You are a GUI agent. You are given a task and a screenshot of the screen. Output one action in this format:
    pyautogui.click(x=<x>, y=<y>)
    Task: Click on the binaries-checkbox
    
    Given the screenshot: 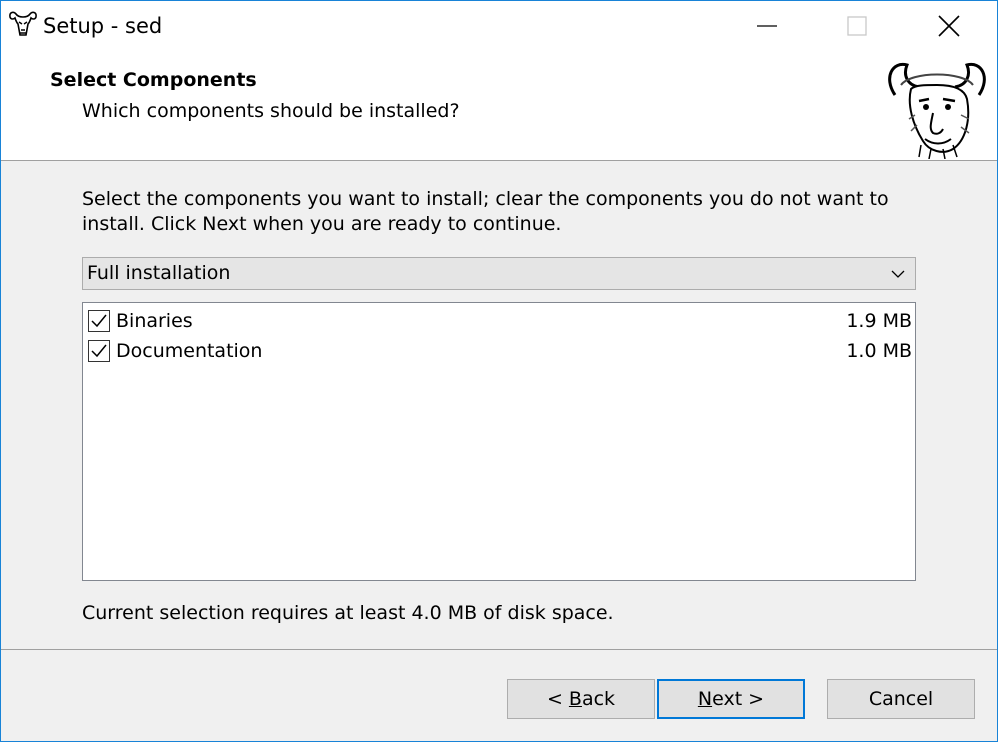 What is the action you would take?
    pyautogui.click(x=99, y=321)
    